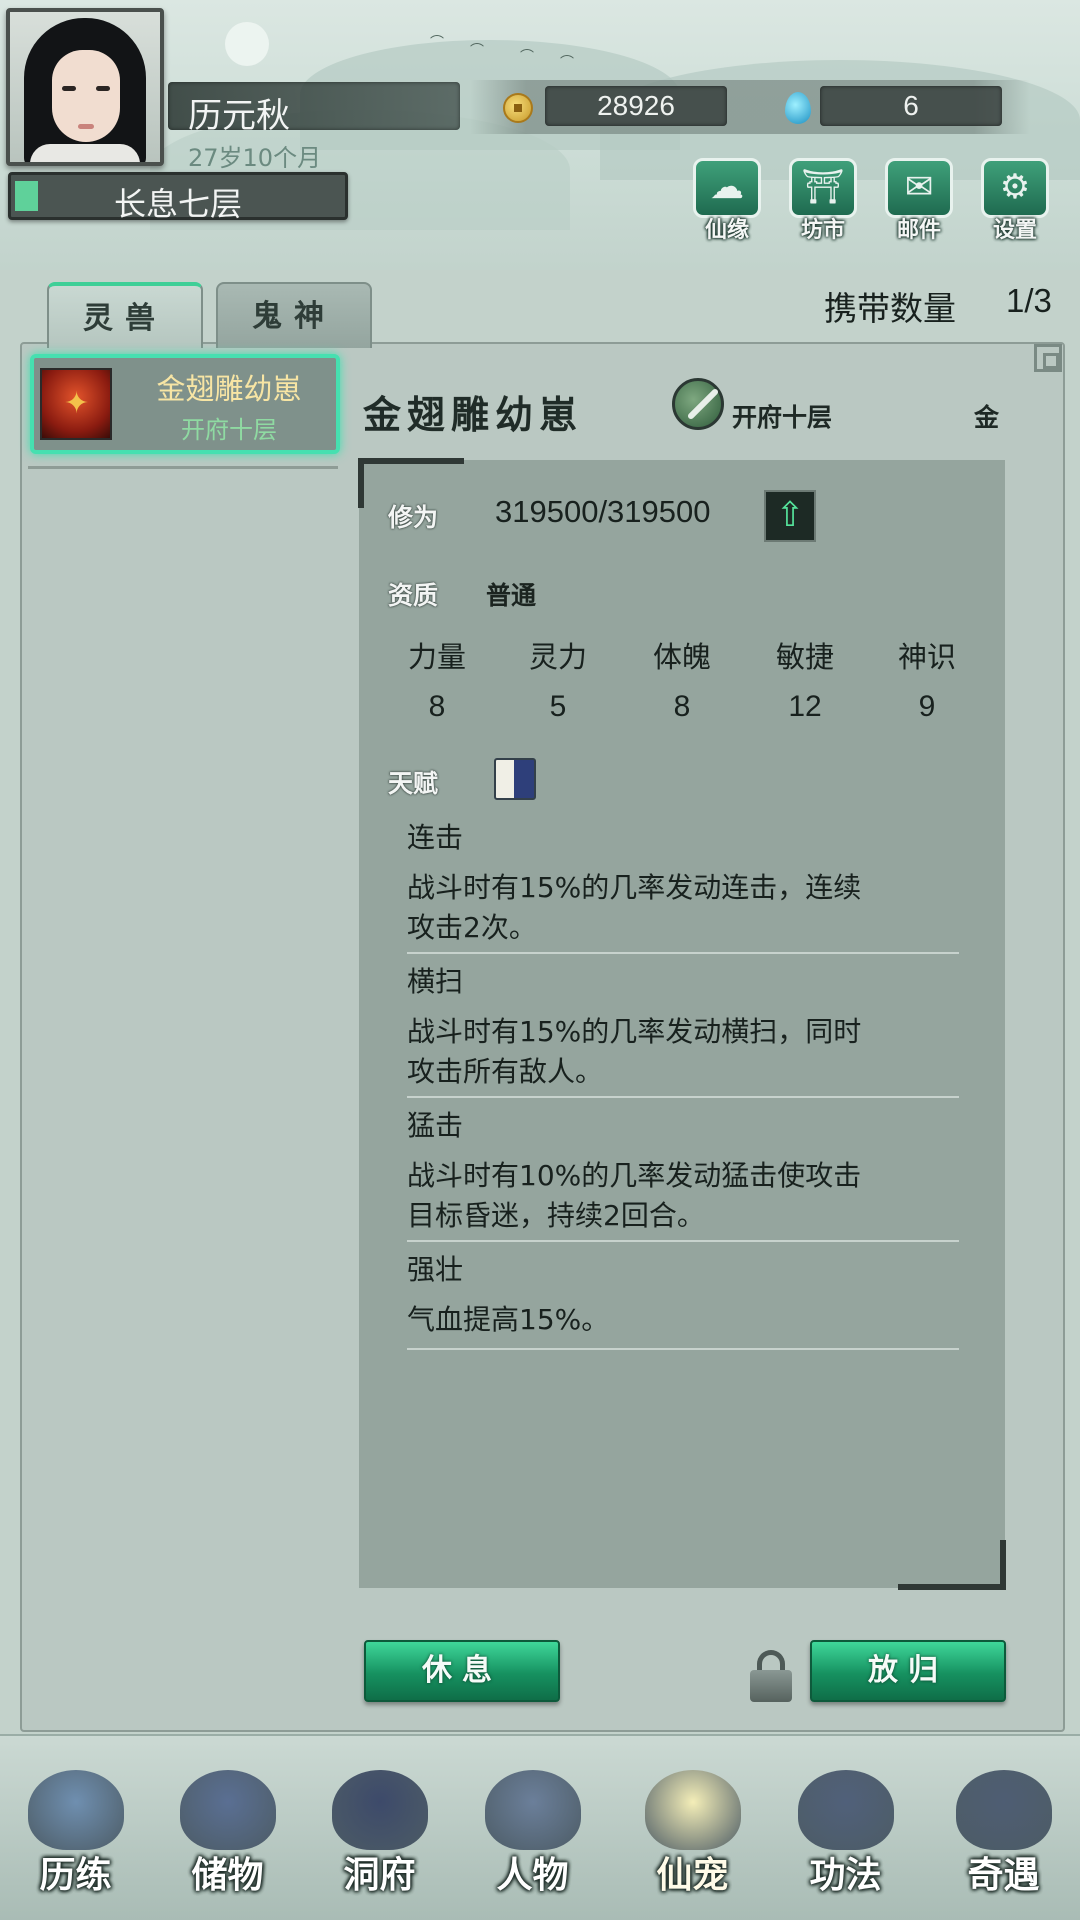  I want to click on golden-eagle-pet-icon, so click(76, 404).